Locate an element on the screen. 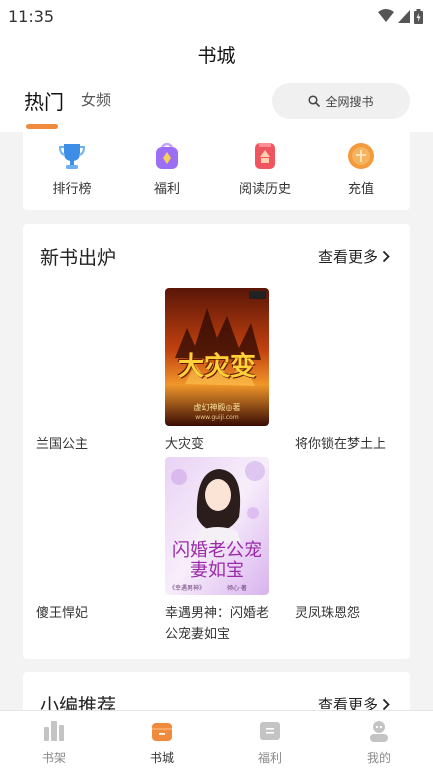  category-tabs: 热门 女频 全网搜书 is located at coordinates (216, 104).